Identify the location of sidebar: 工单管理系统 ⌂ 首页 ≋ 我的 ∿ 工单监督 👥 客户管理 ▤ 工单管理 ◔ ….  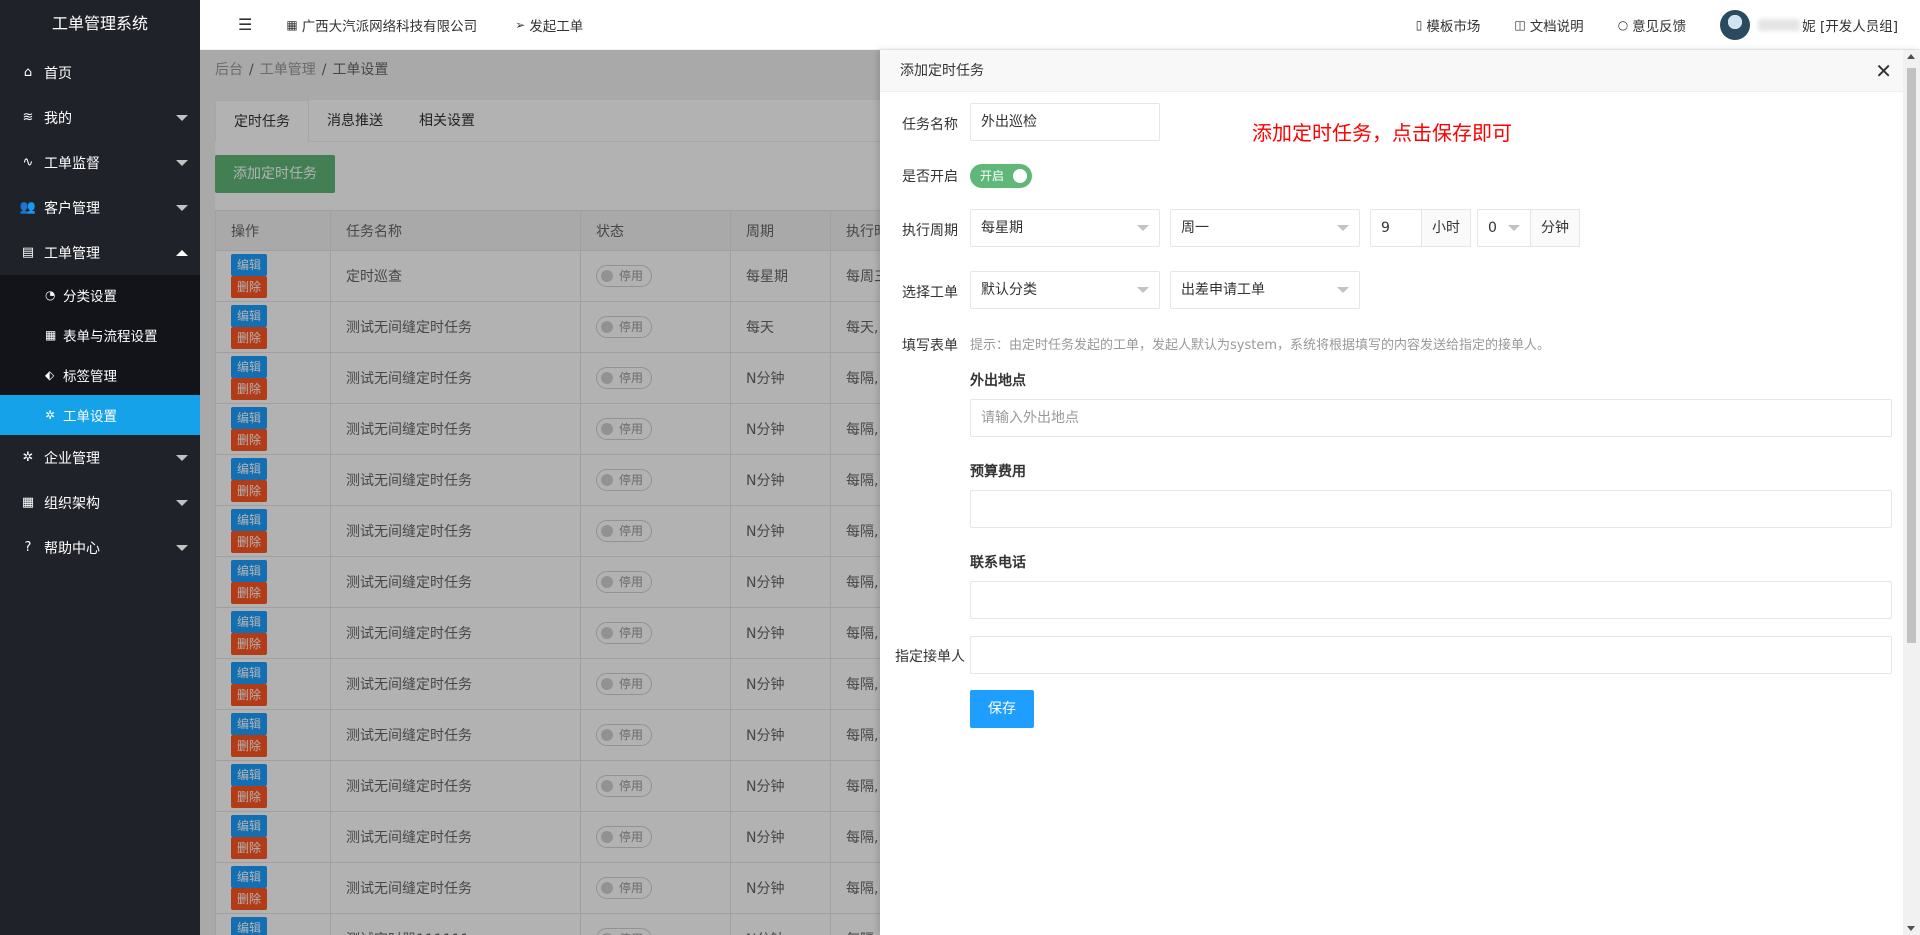
(100, 467).